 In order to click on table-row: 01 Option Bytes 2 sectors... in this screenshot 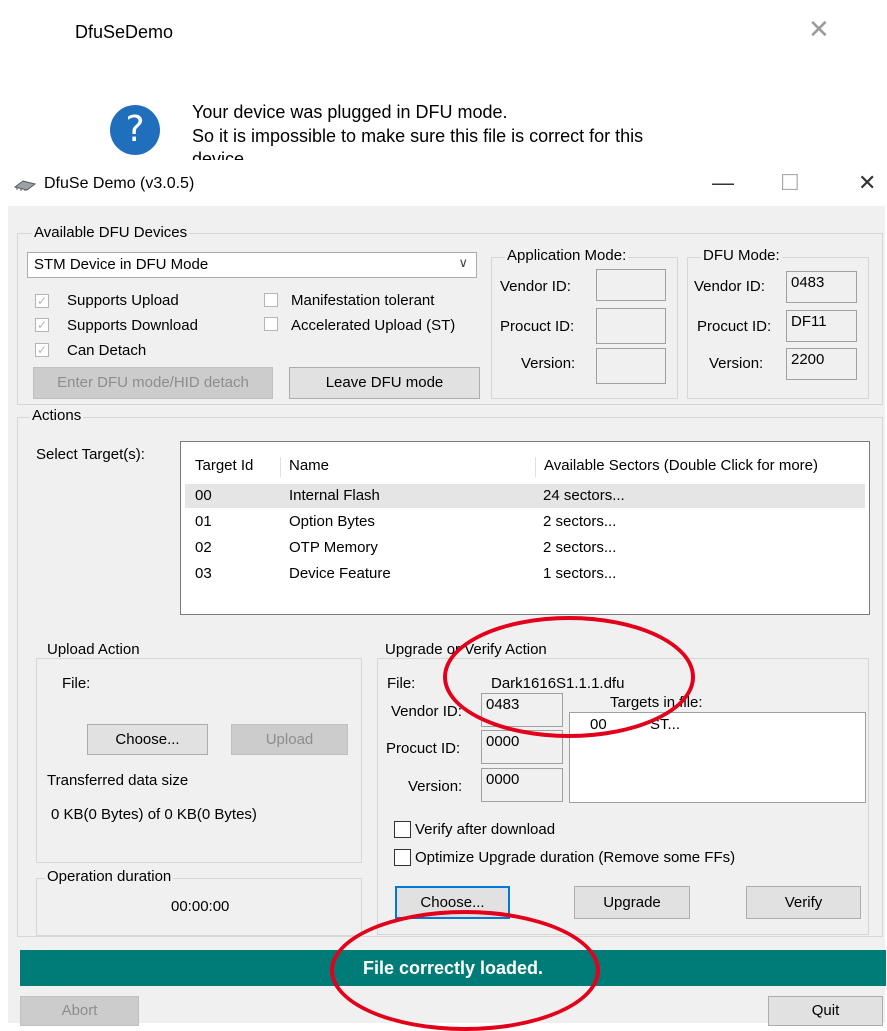, I will do `click(525, 522)`.